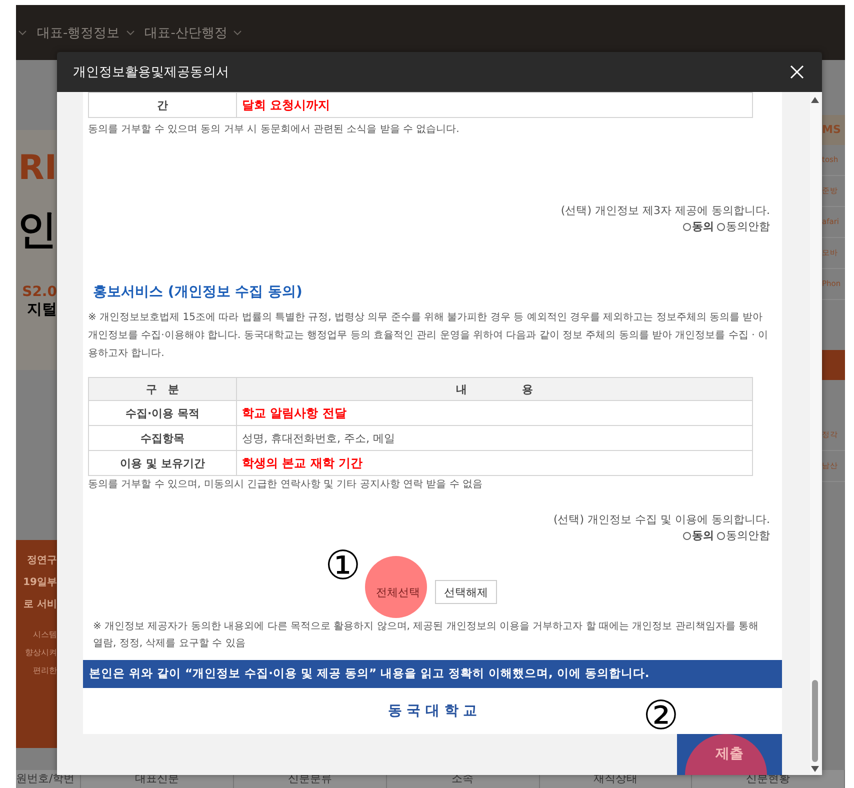  What do you see at coordinates (494, 463) in the screenshot?
I see `table-cell: 학생의 본교 재학 기간` at bounding box center [494, 463].